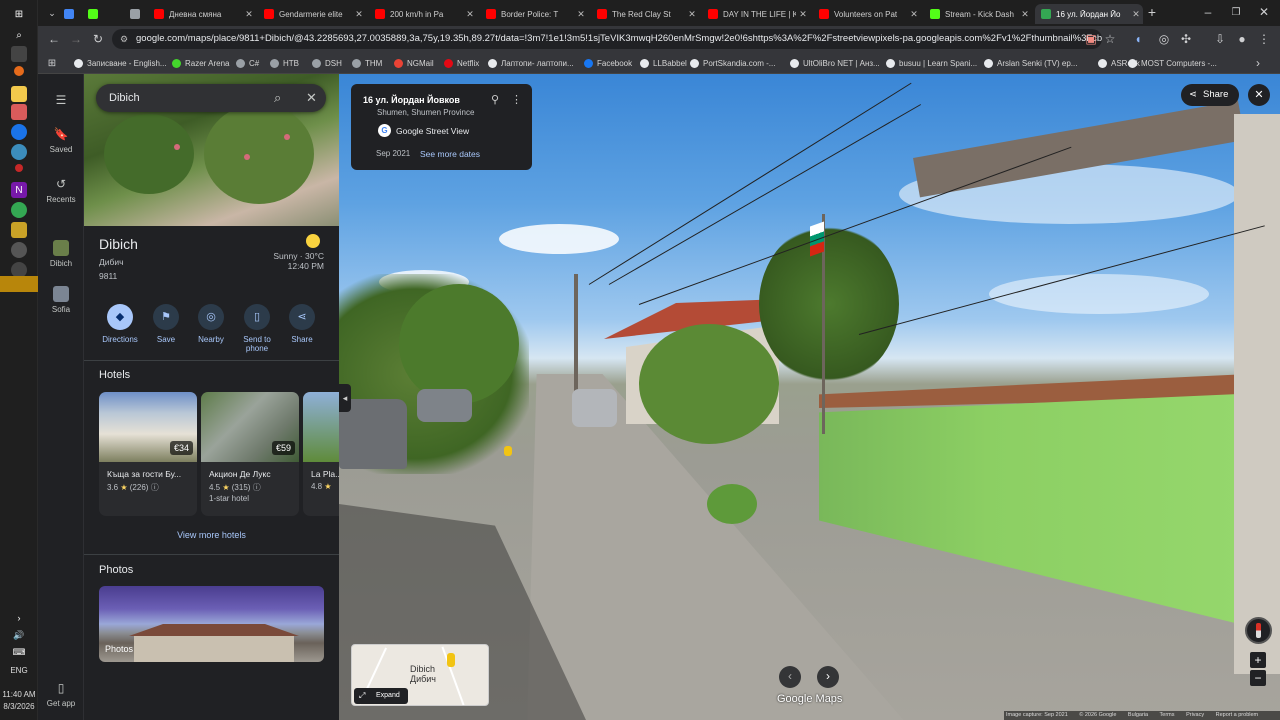 The width and height of the screenshot is (1280, 720). Describe the element at coordinates (19, 706) in the screenshot. I see `clock-date: 8/3/2026` at that location.